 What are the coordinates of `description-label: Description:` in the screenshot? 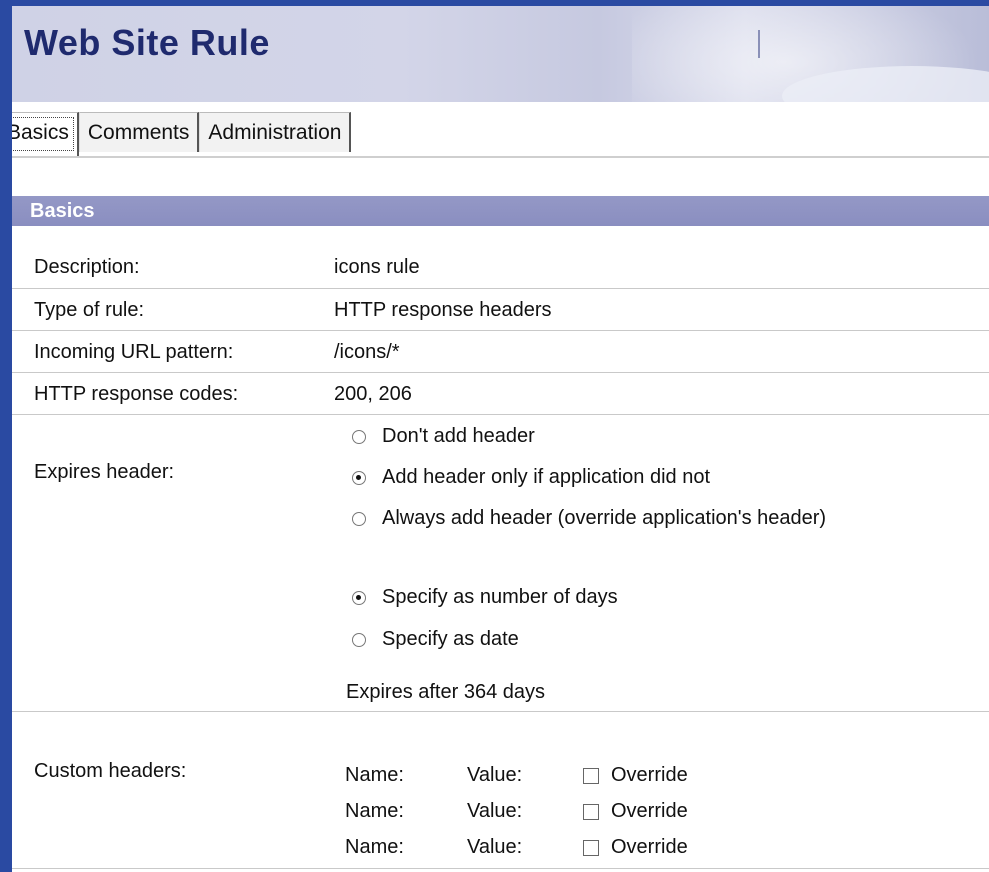 It's located at (87, 267).